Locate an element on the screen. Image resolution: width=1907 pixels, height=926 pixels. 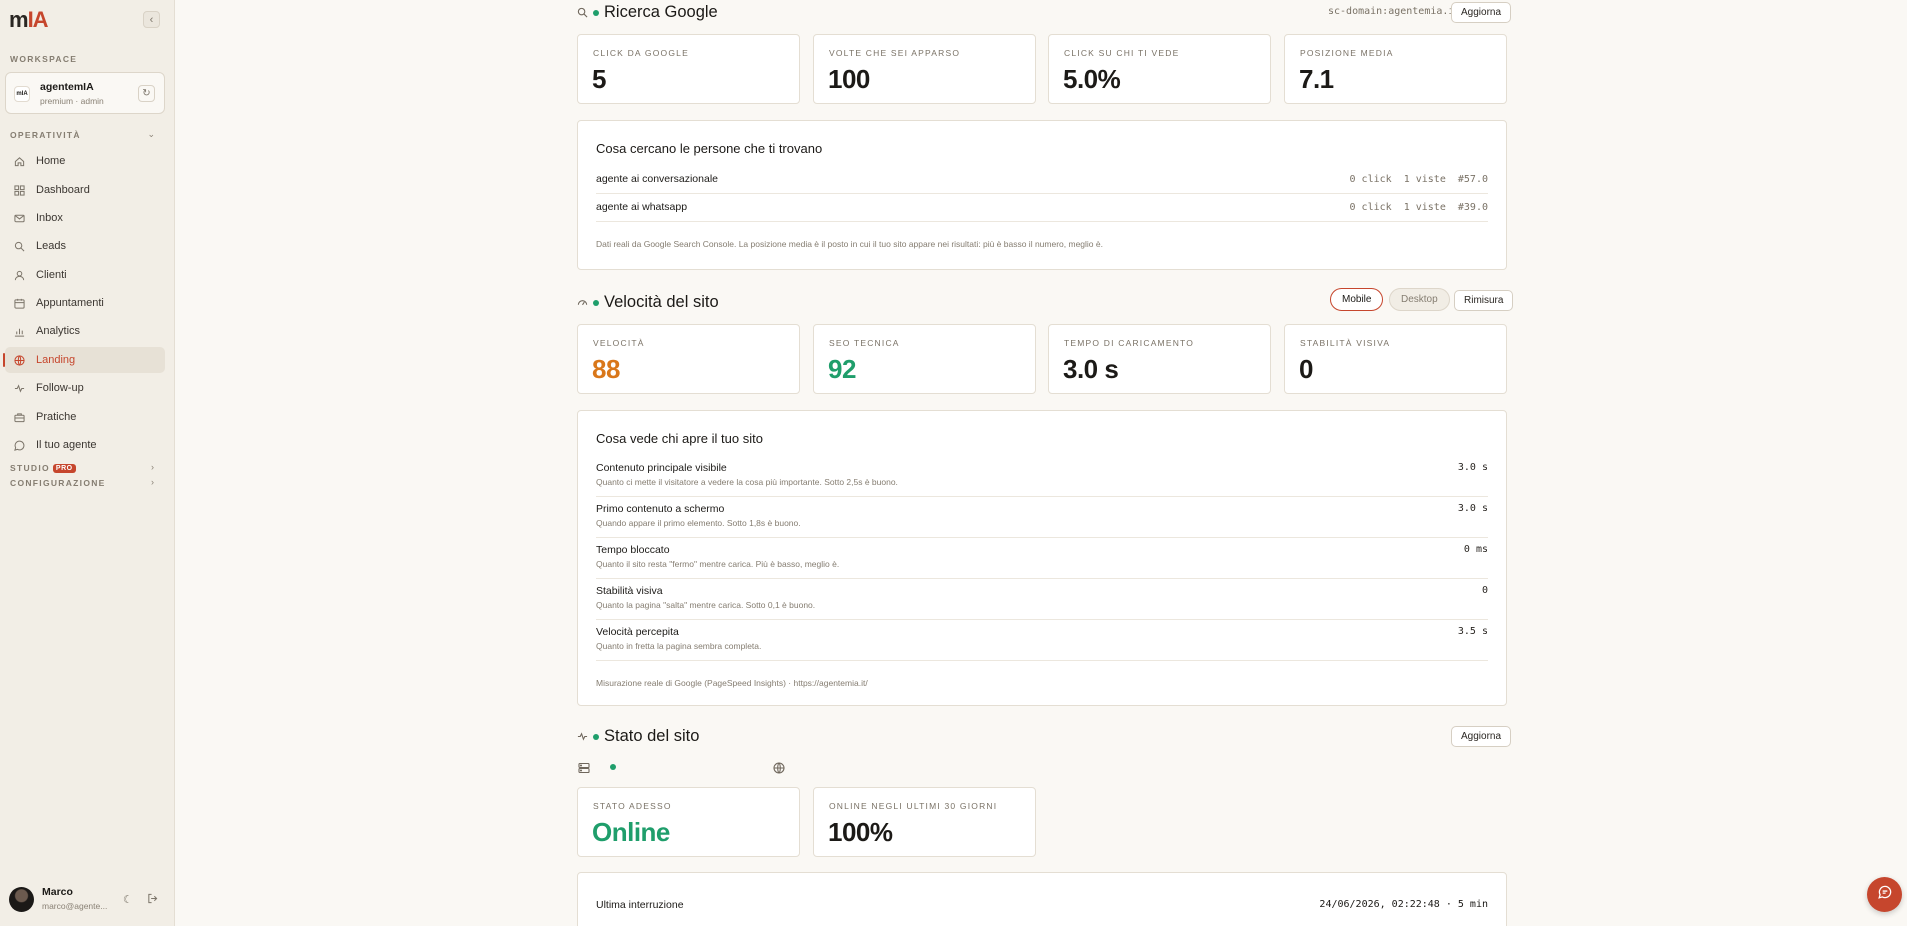
sidebar-item-clienti: Clienti is located at coordinates (85, 275).